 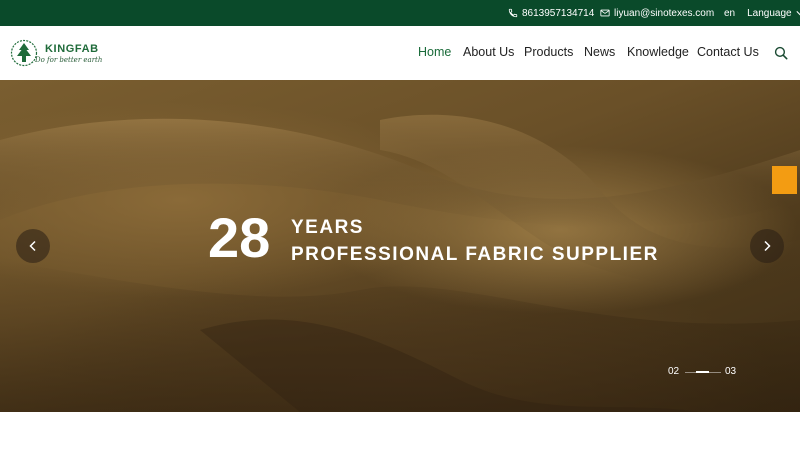 What do you see at coordinates (558, 13) in the screenshot?
I see `phone-number: 8613957134714` at bounding box center [558, 13].